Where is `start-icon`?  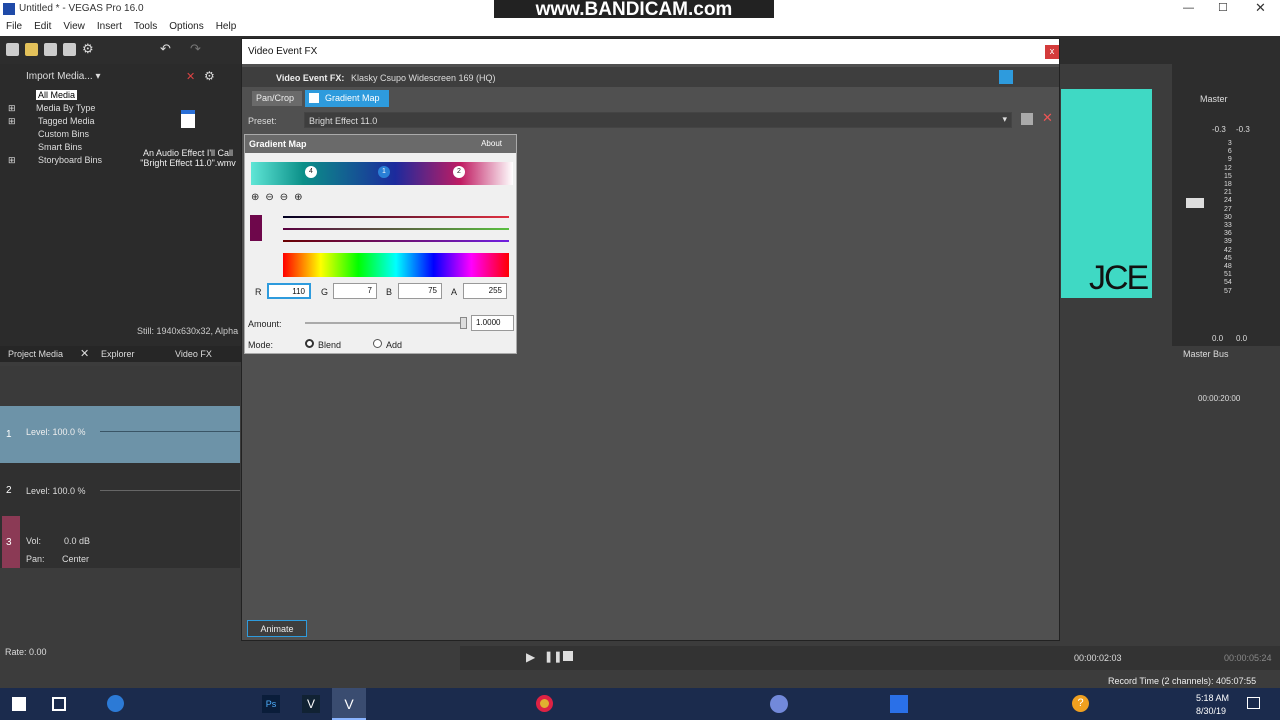
start-icon is located at coordinates (19, 704).